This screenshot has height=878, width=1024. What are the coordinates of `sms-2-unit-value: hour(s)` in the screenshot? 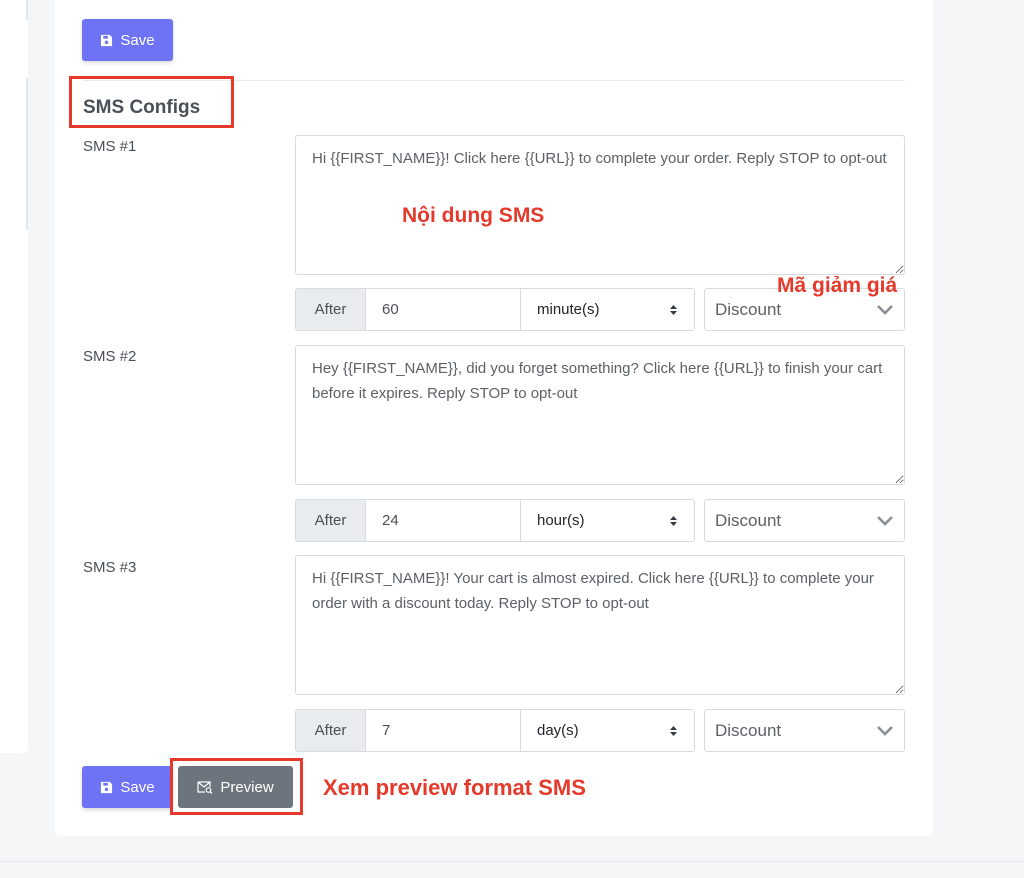 It's located at (561, 520).